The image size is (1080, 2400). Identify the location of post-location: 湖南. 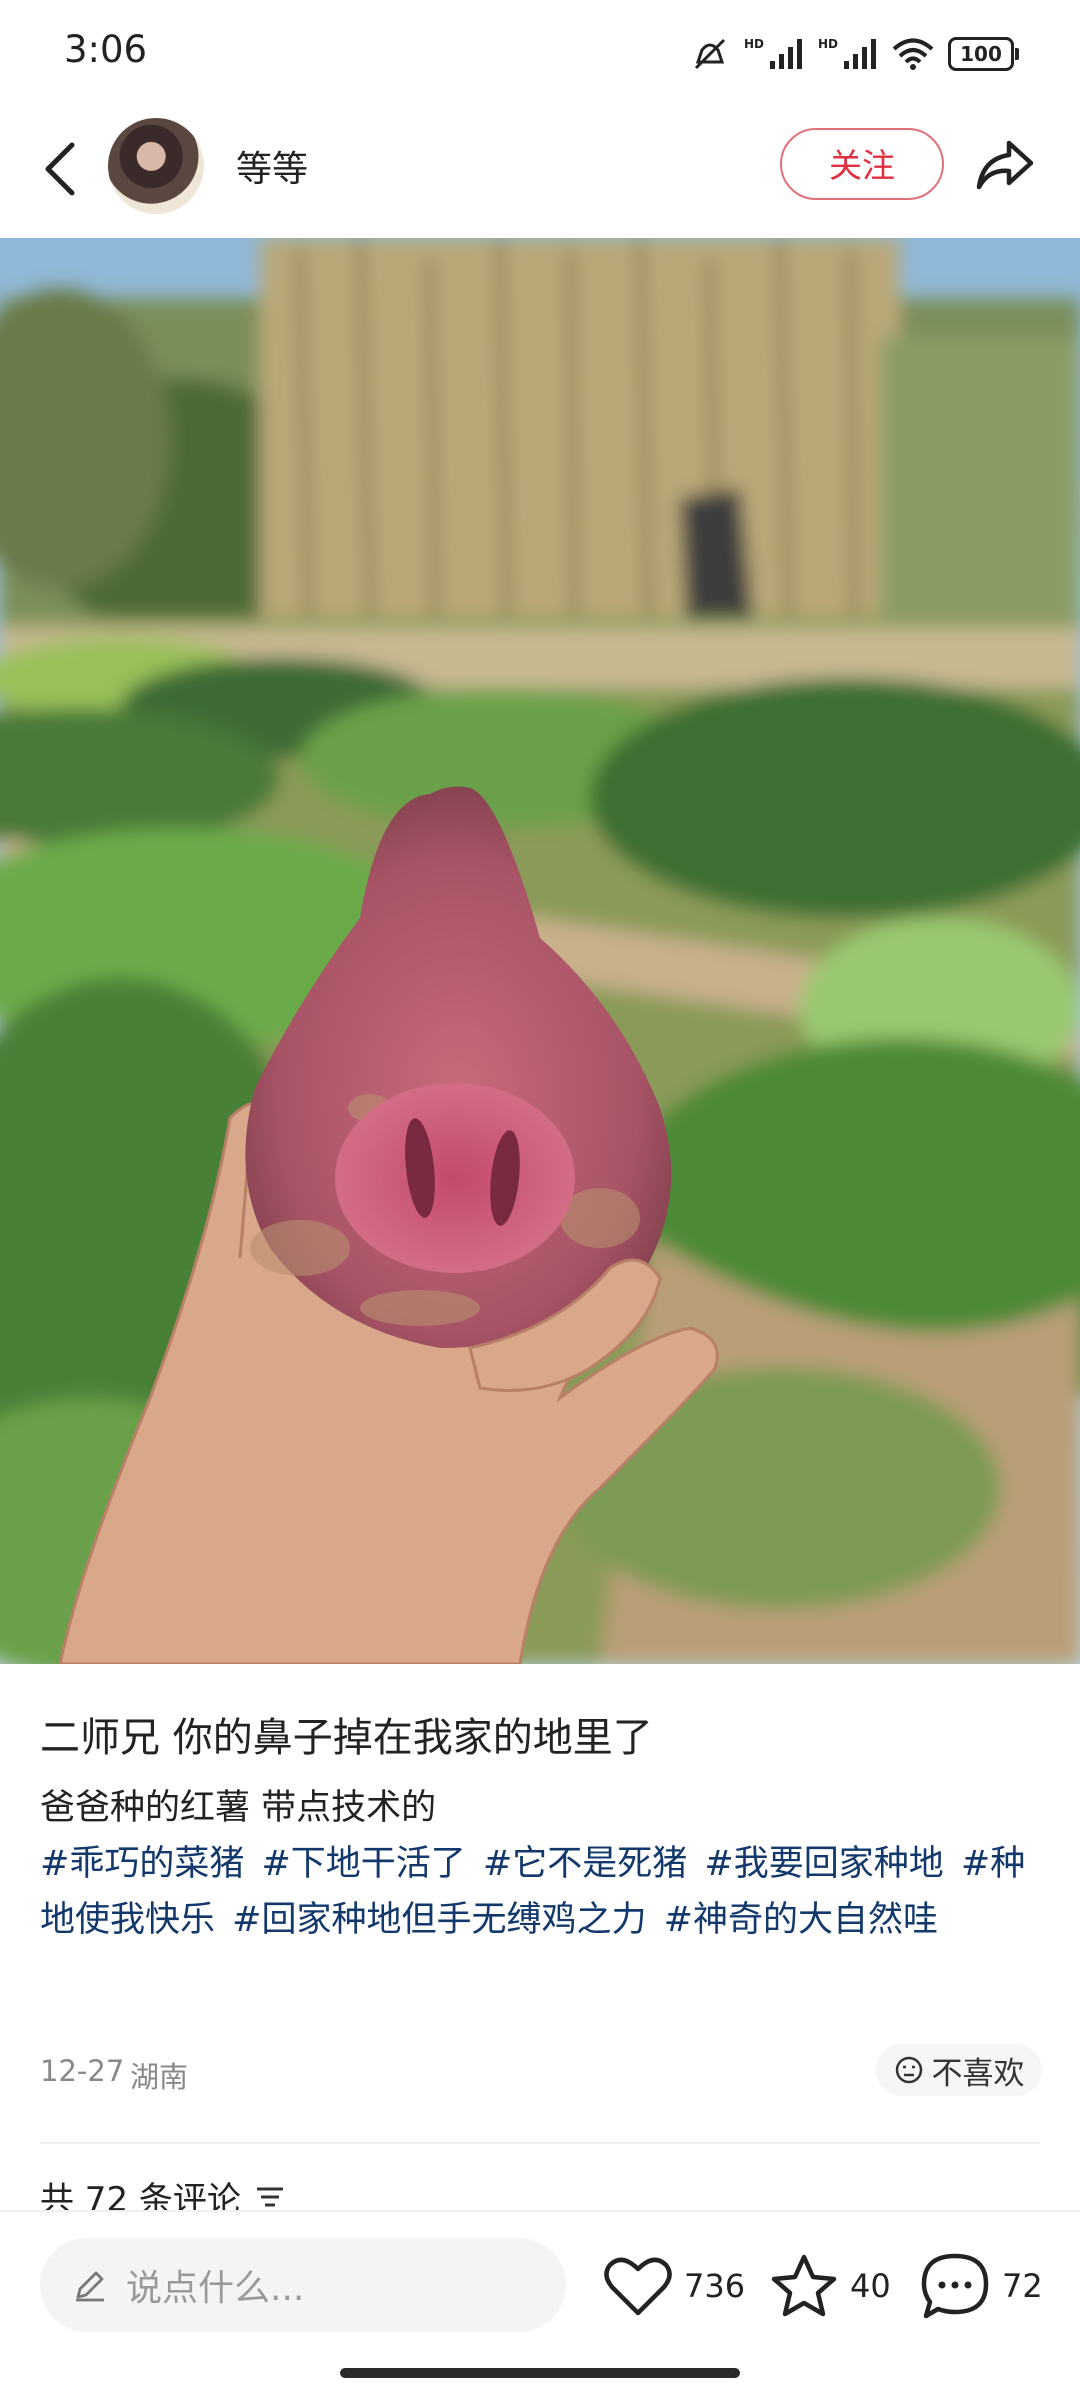
(159, 2077).